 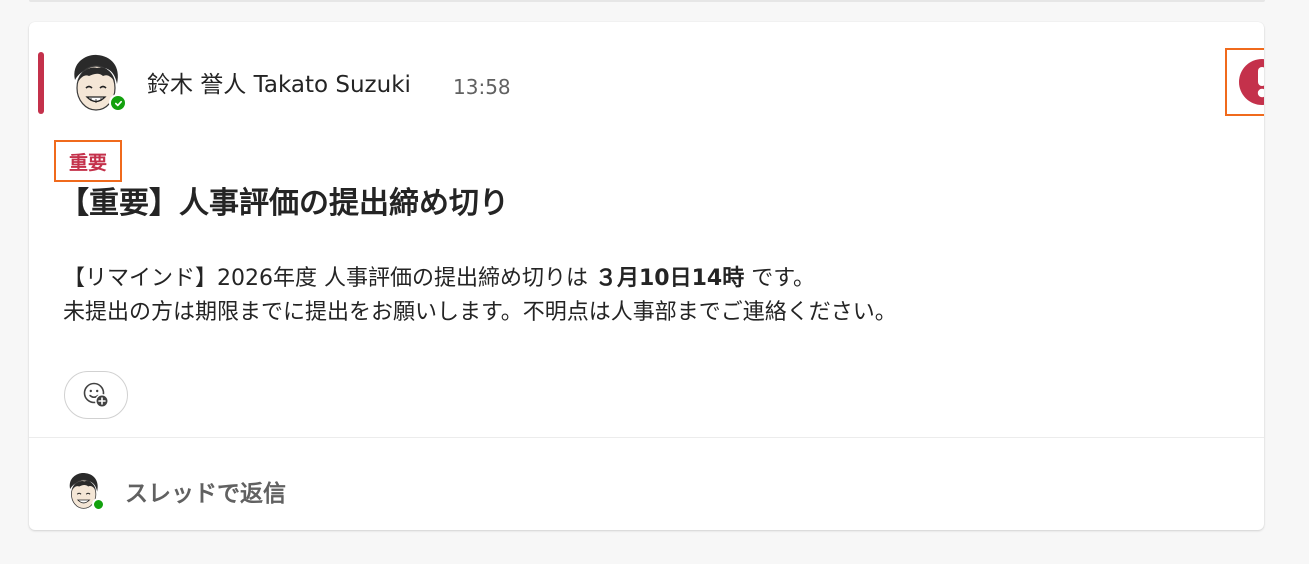 I want to click on importance-indicator, so click(x=1244, y=82).